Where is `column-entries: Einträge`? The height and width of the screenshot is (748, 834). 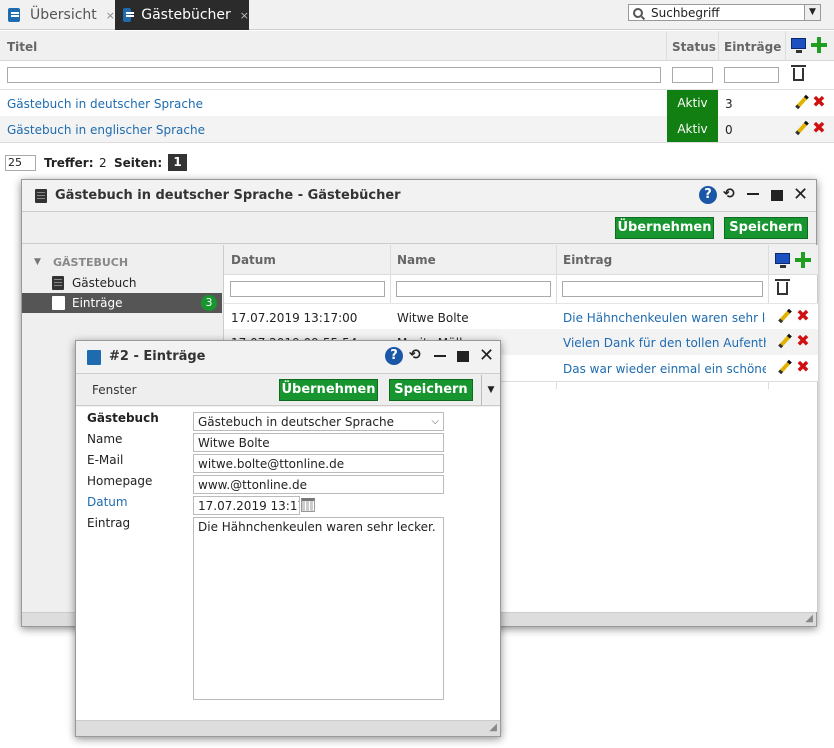
column-entries: Einträge is located at coordinates (752, 47).